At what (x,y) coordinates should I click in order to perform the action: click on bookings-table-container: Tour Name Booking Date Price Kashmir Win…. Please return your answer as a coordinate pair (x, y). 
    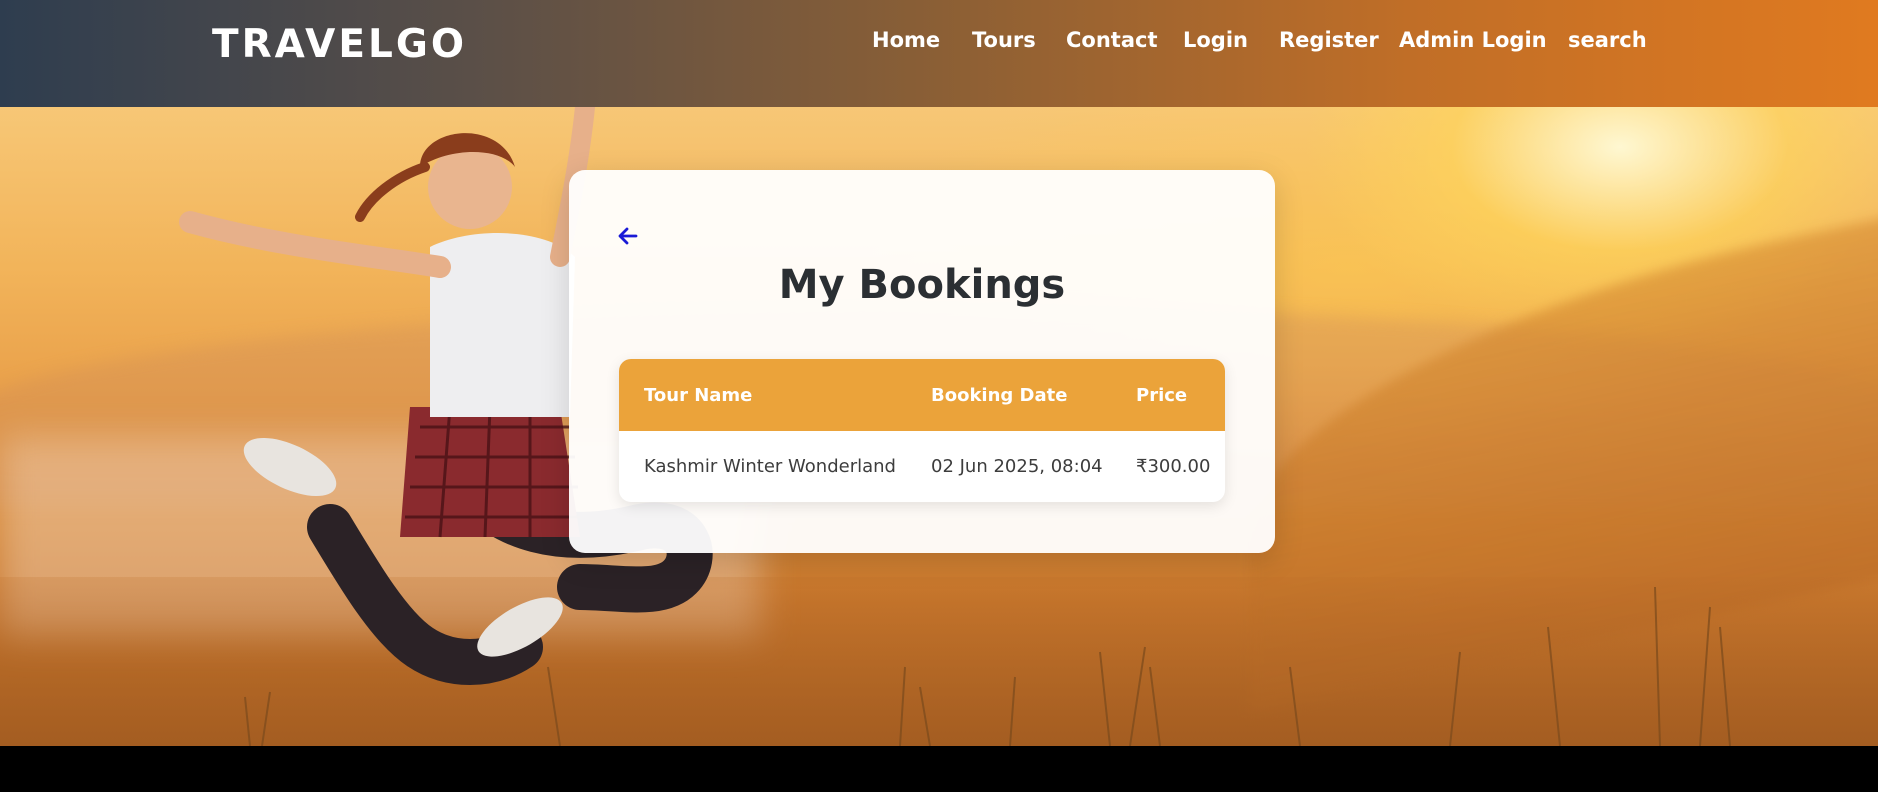
    Looking at the image, I should click on (922, 430).